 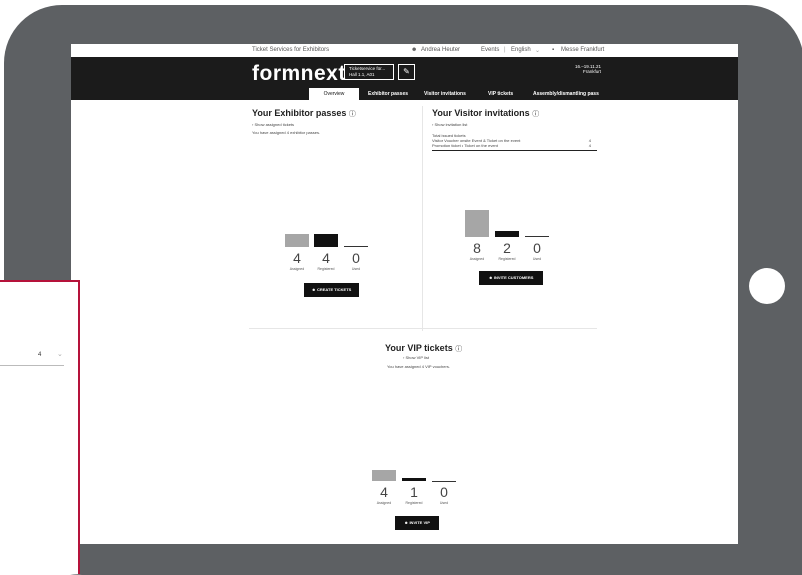 What do you see at coordinates (286, 132) in the screenshot?
I see `exhibitor-summary: You have assigned 4 exhibitor passes.` at bounding box center [286, 132].